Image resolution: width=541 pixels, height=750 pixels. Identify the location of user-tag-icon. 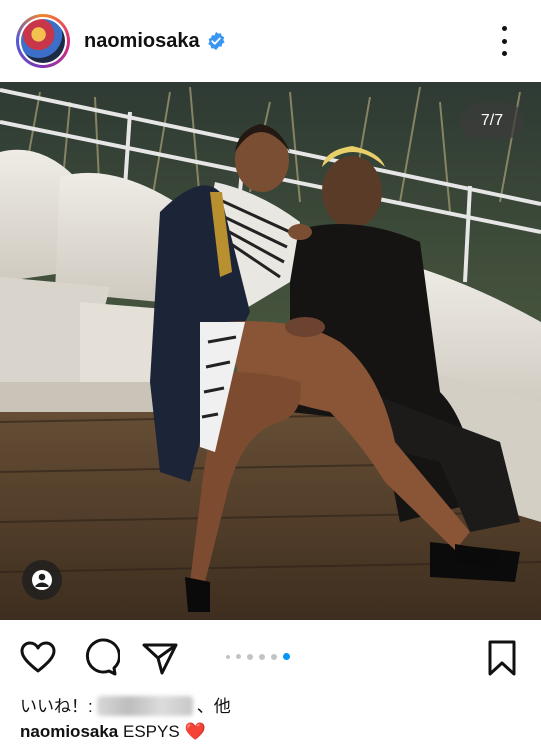
(42, 580).